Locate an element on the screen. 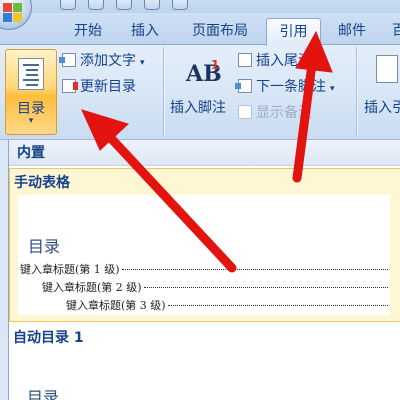 The width and height of the screenshot is (400, 400). document-margin is located at coordinates (4, 270).